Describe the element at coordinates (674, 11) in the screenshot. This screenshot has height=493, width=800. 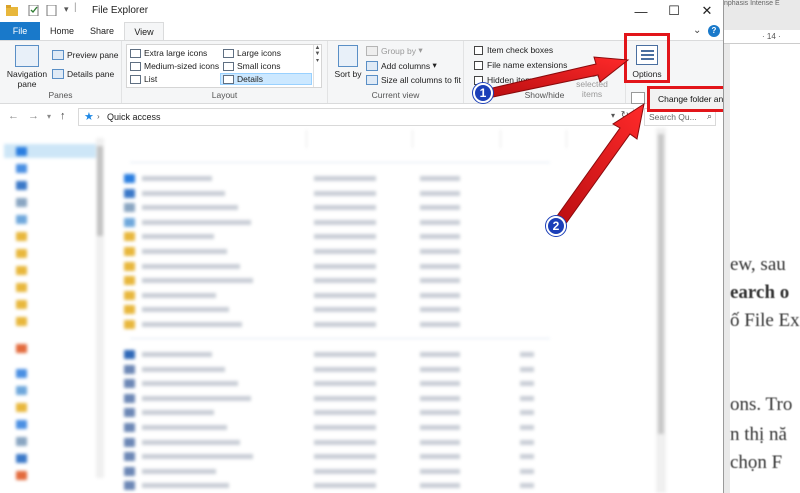
I see `maximize-button: ☐` at that location.